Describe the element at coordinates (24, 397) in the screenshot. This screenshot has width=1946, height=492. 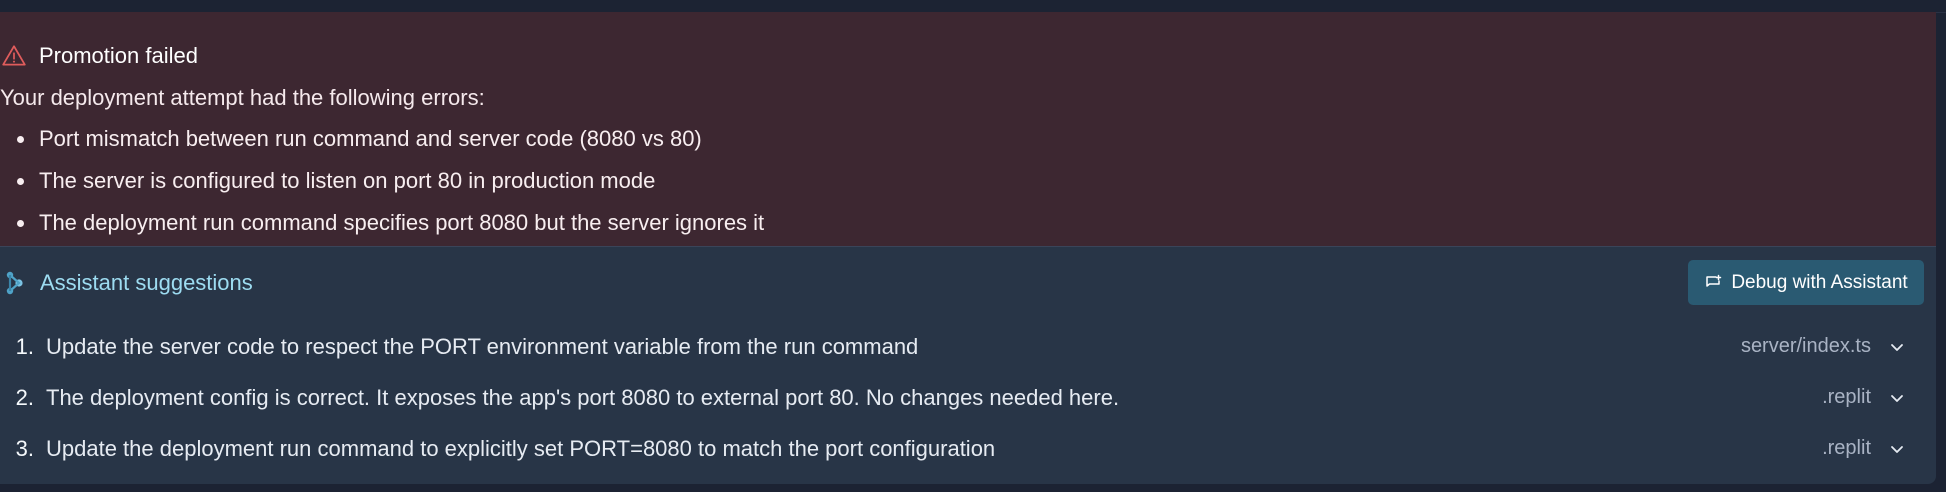
I see `suggestion-number: 2.` at that location.